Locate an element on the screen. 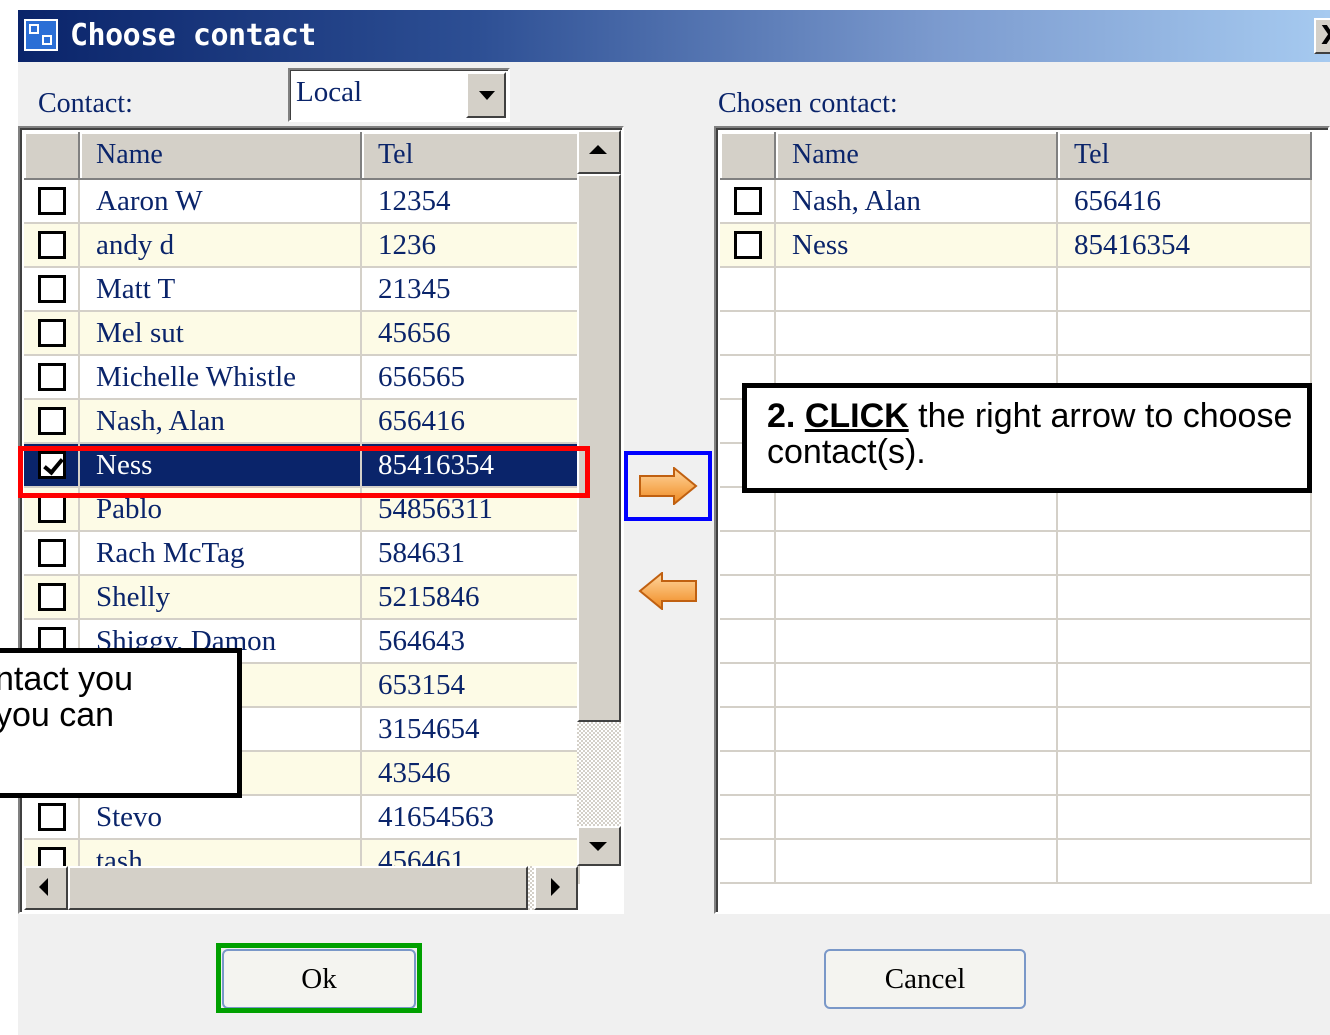  left-arrow-icon is located at coordinates (667, 591).